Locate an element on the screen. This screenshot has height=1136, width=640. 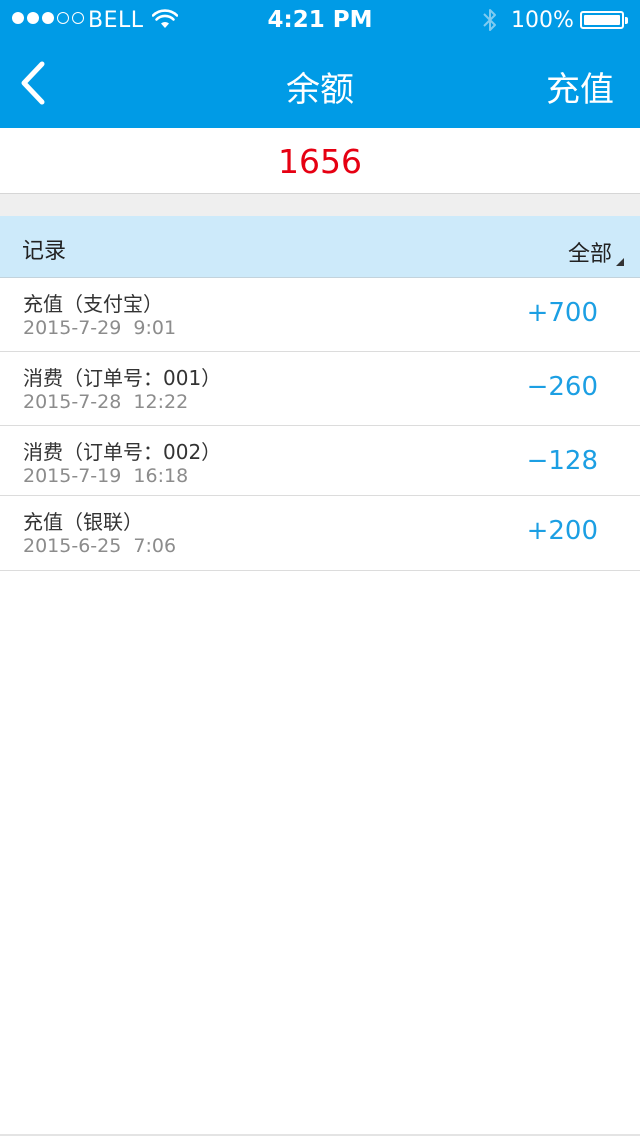
battery-percent: 100% is located at coordinates (542, 20).